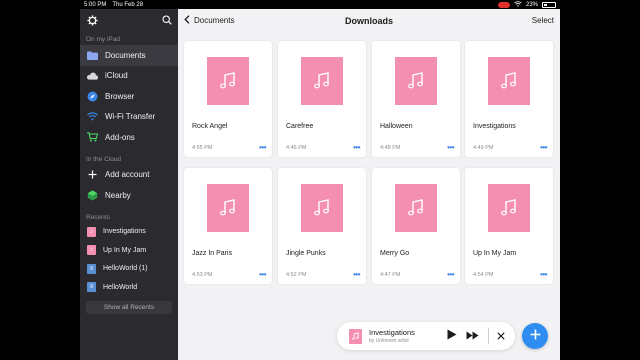  I want to click on fast-forward-icon, so click(472, 336).